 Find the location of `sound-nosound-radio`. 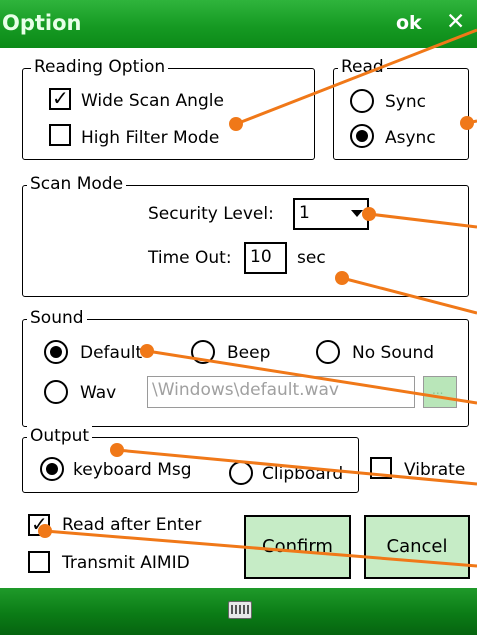

sound-nosound-radio is located at coordinates (328, 352).